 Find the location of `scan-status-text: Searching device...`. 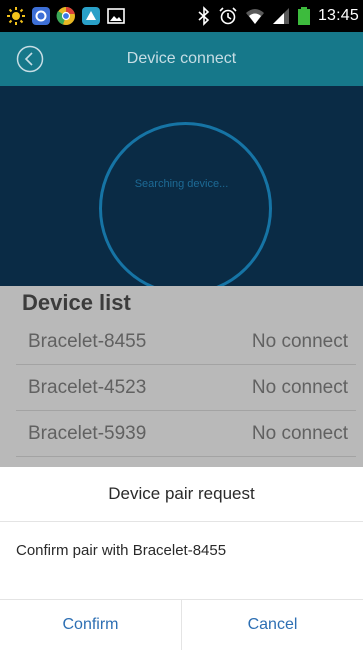

scan-status-text: Searching device... is located at coordinates (181, 184).